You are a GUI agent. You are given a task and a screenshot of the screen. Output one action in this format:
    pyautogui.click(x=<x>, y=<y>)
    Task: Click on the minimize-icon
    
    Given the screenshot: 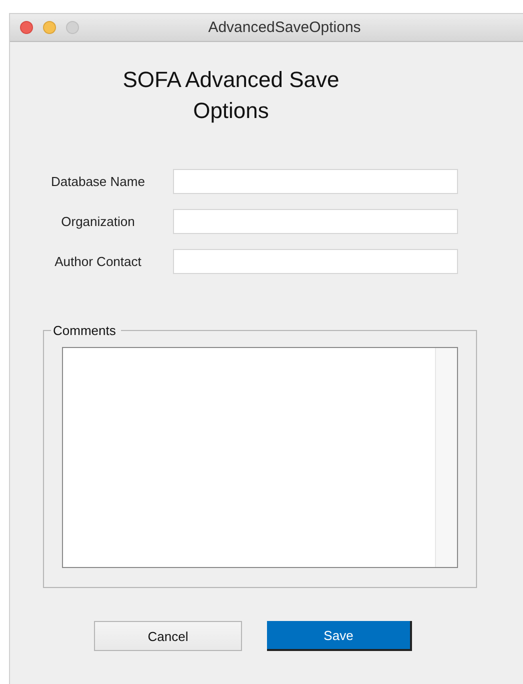 What is the action you would take?
    pyautogui.click(x=49, y=27)
    